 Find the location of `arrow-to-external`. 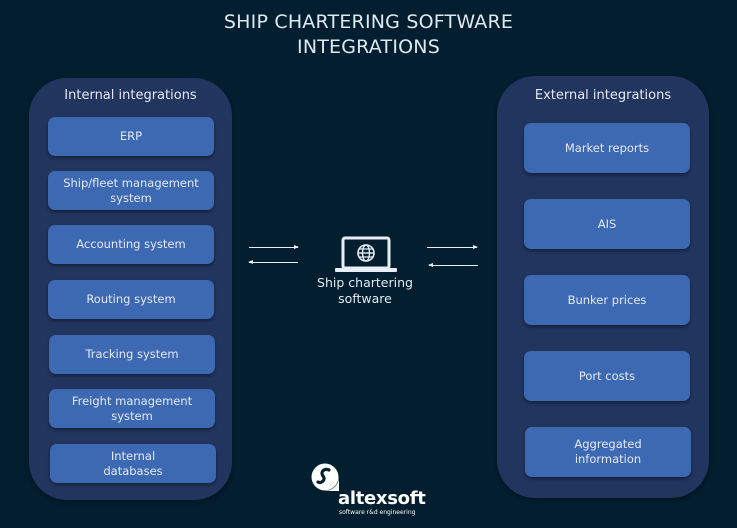

arrow-to-external is located at coordinates (452, 247).